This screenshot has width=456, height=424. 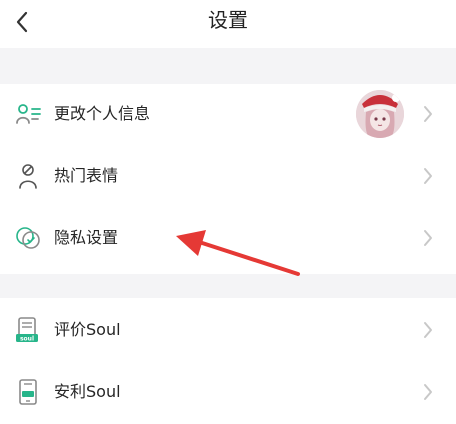 I want to click on avatar, so click(x=380, y=114).